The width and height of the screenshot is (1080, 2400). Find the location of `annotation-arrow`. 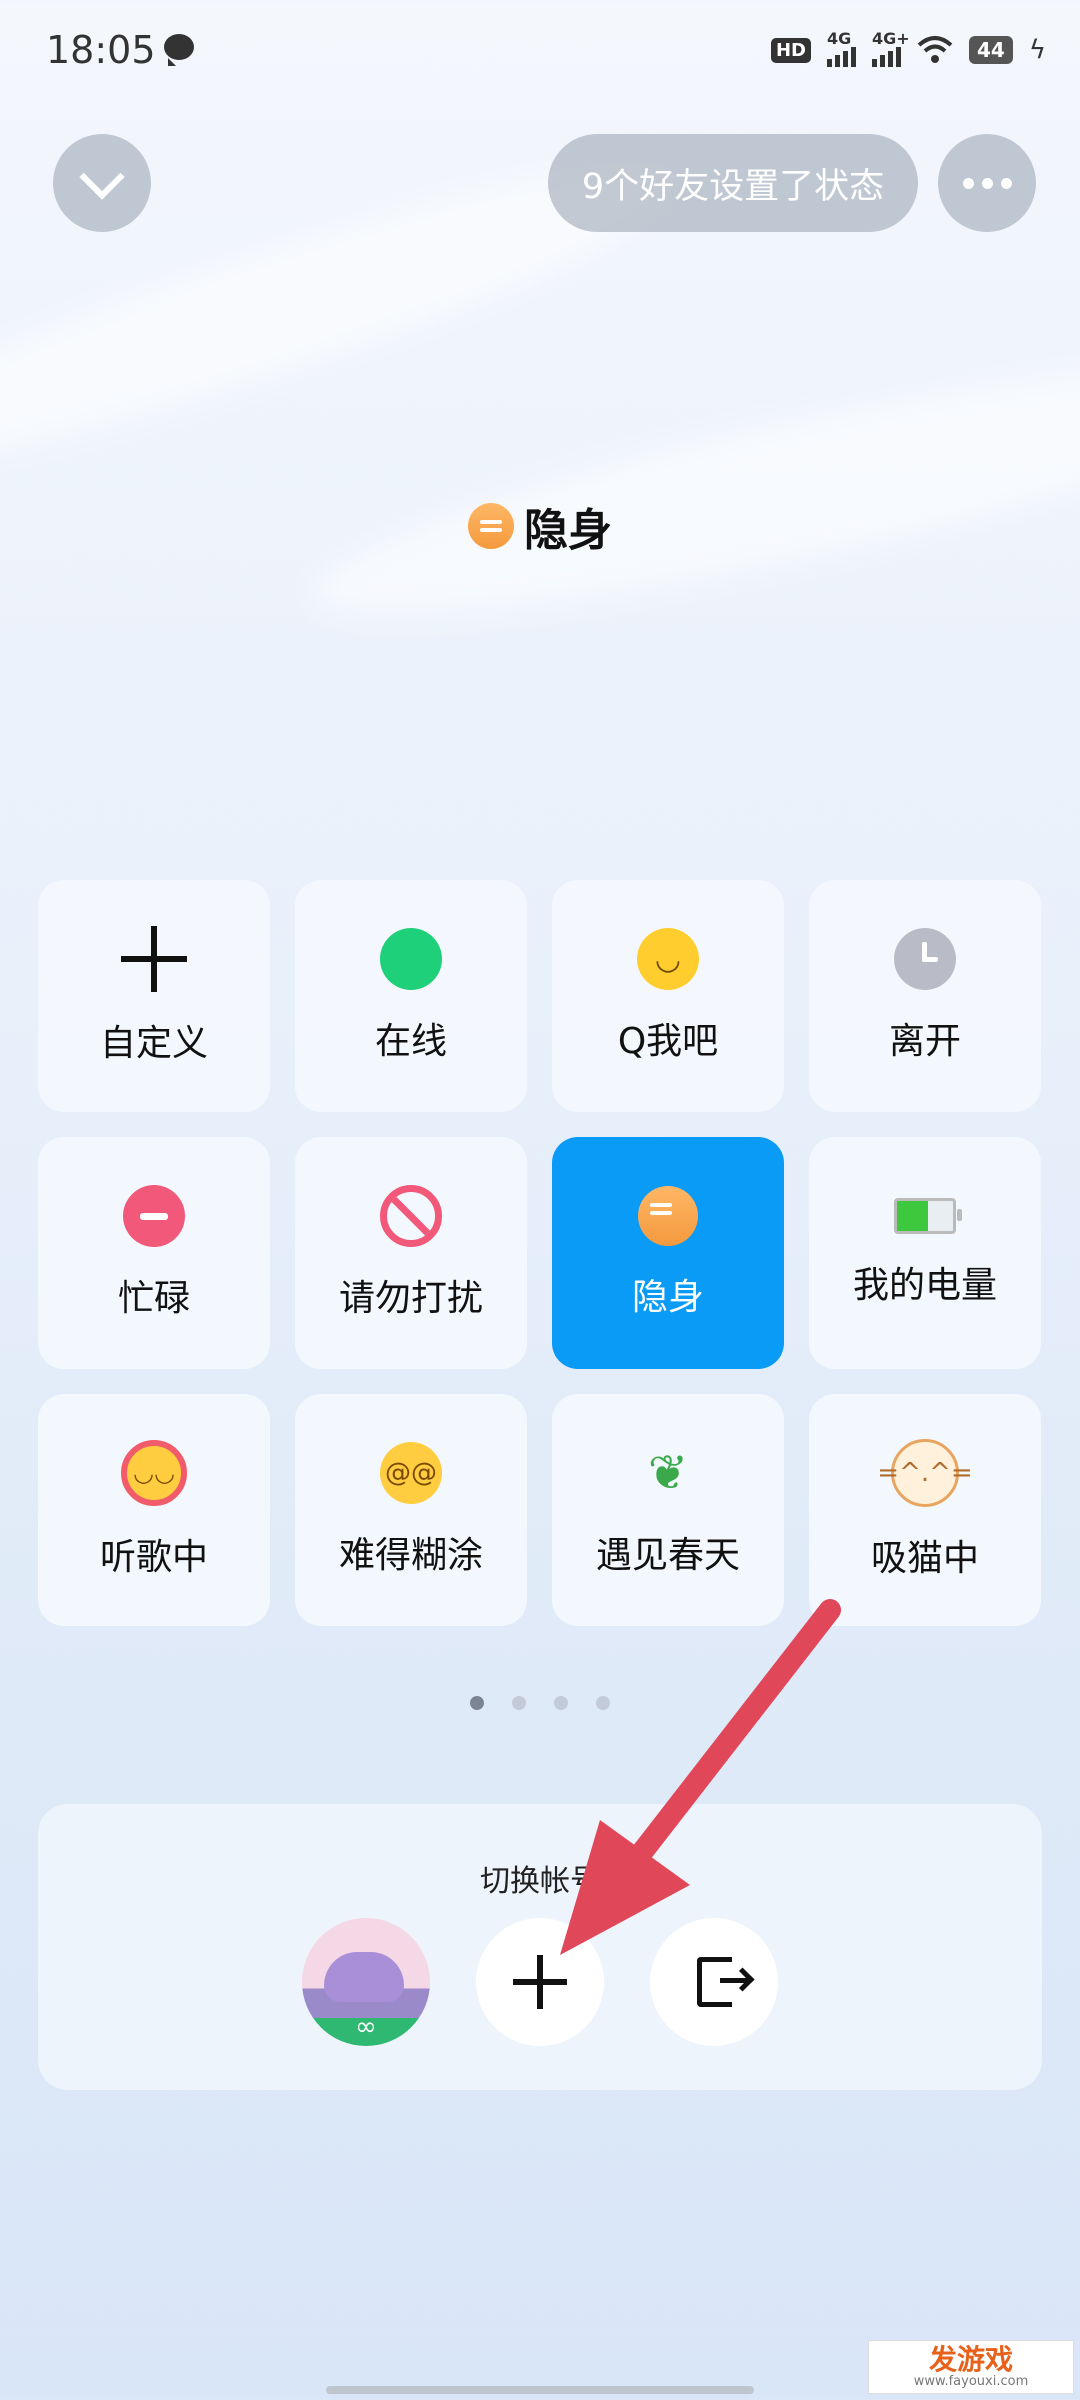

annotation-arrow is located at coordinates (700, 1777).